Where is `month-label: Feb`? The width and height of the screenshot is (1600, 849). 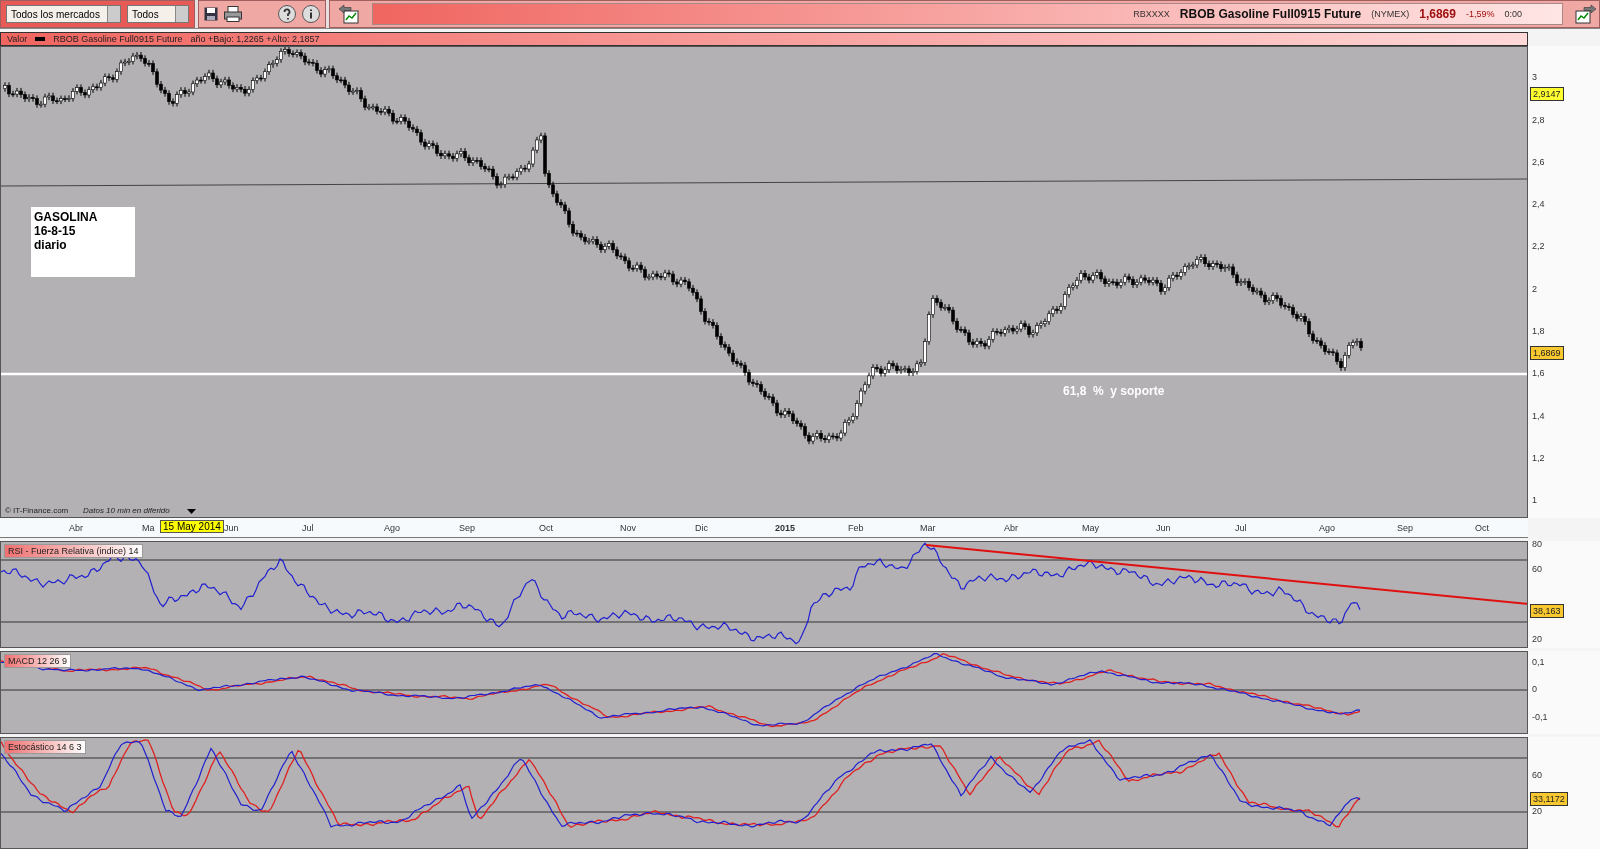 month-label: Feb is located at coordinates (856, 528).